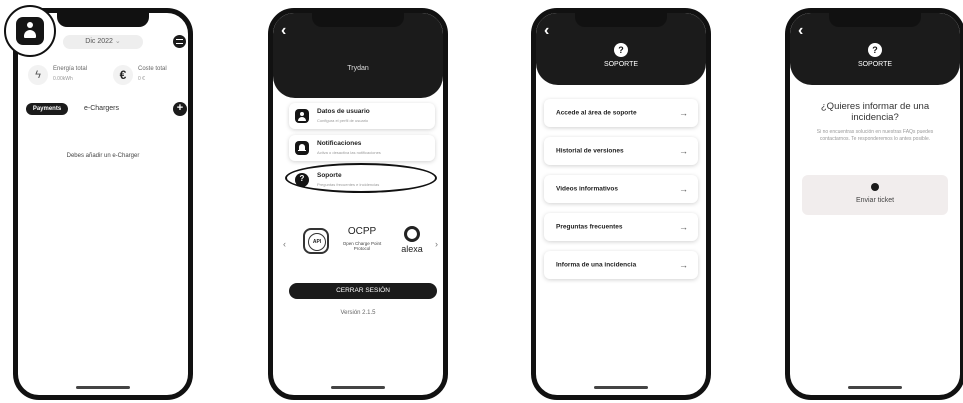  What do you see at coordinates (63, 79) in the screenshot?
I see `energy-value: 0.00kWh` at bounding box center [63, 79].